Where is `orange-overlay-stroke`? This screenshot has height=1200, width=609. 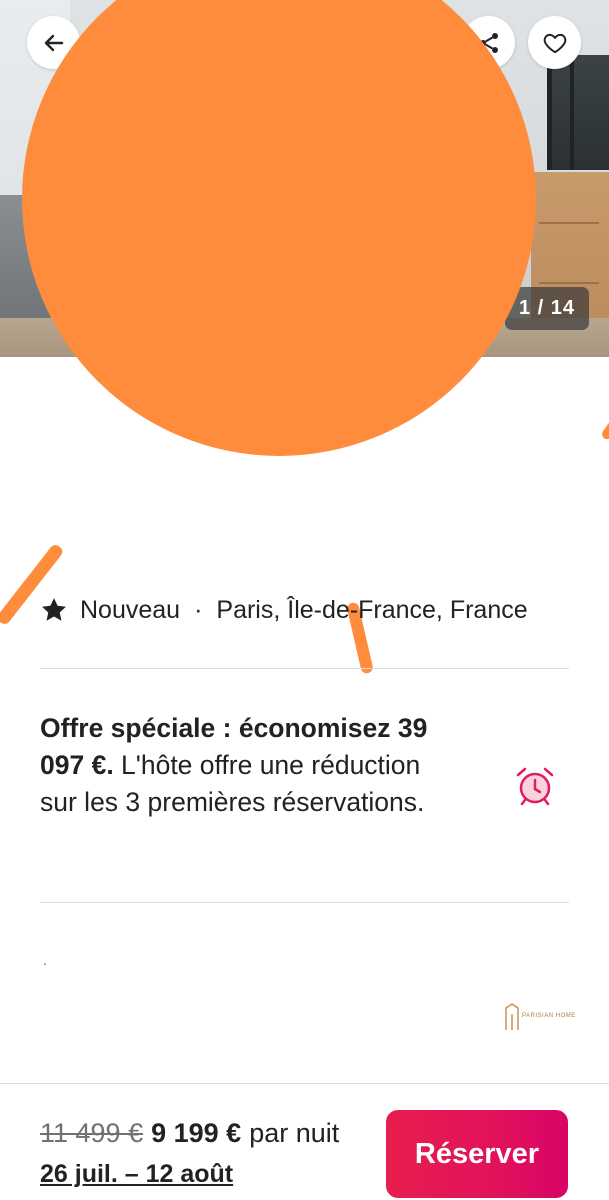 orange-overlay-stroke is located at coordinates (604, 430).